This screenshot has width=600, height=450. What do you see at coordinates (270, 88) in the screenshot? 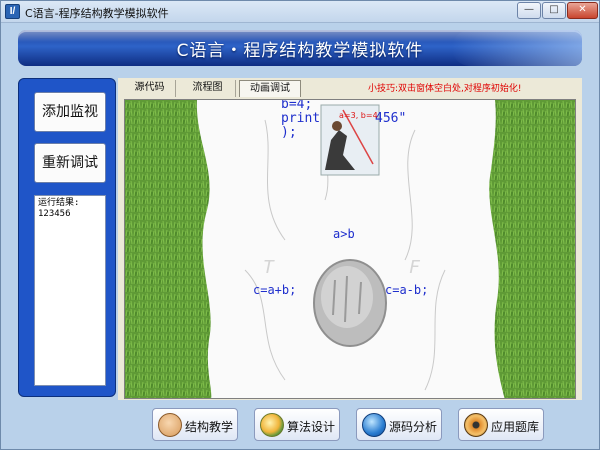
I see `tab-animation-debug: 动画调试` at bounding box center [270, 88].